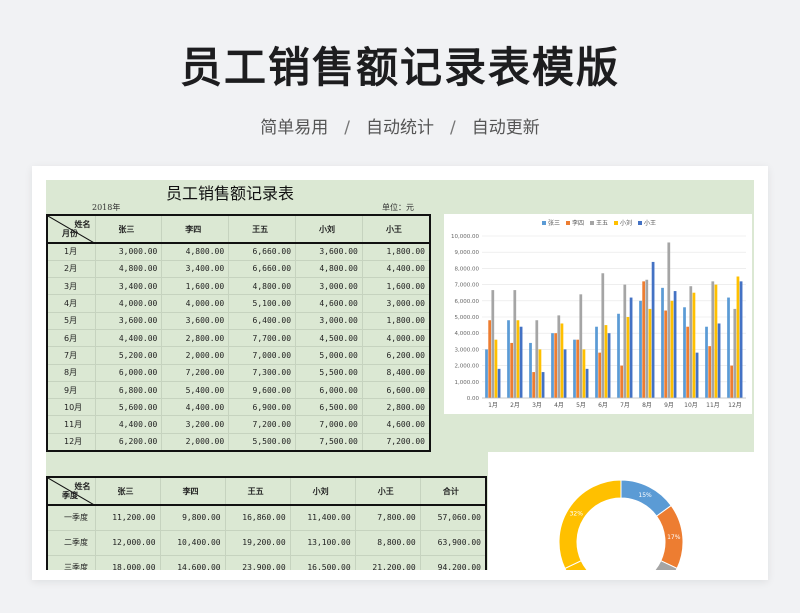 This screenshot has height=613, width=800. Describe the element at coordinates (195, 442) in the screenshot. I see `value-cell: 2,000.00` at that location.